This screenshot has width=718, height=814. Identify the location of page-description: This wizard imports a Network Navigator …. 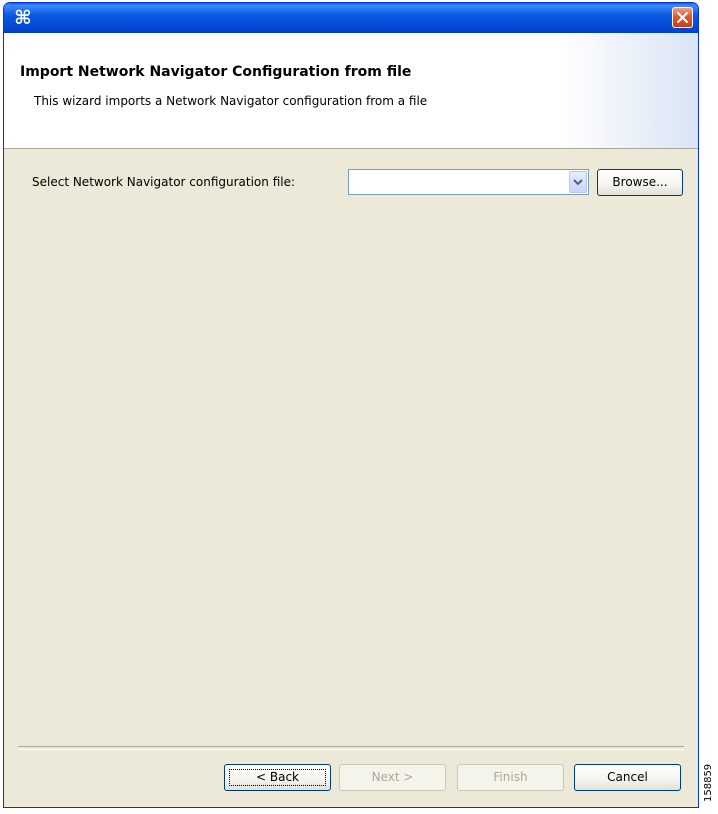
(231, 101).